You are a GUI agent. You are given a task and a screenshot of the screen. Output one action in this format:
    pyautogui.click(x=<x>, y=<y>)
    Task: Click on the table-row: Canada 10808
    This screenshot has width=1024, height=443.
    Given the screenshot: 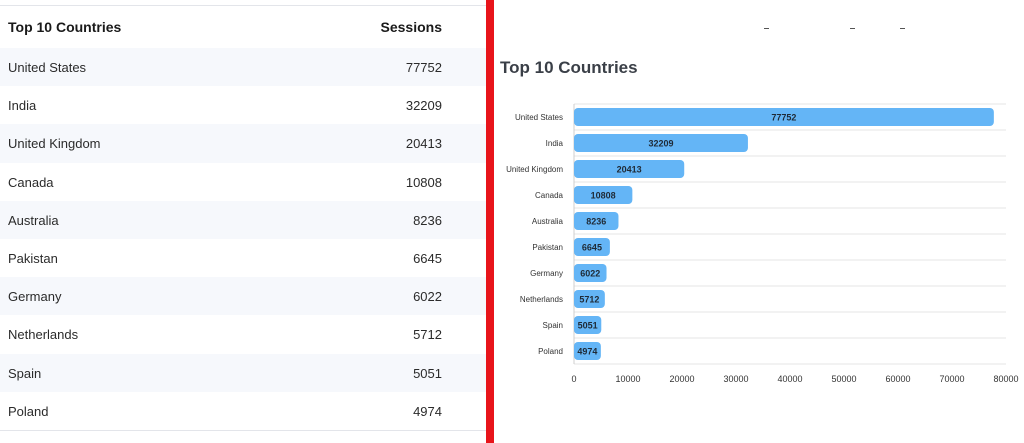 What is the action you would take?
    pyautogui.click(x=243, y=181)
    